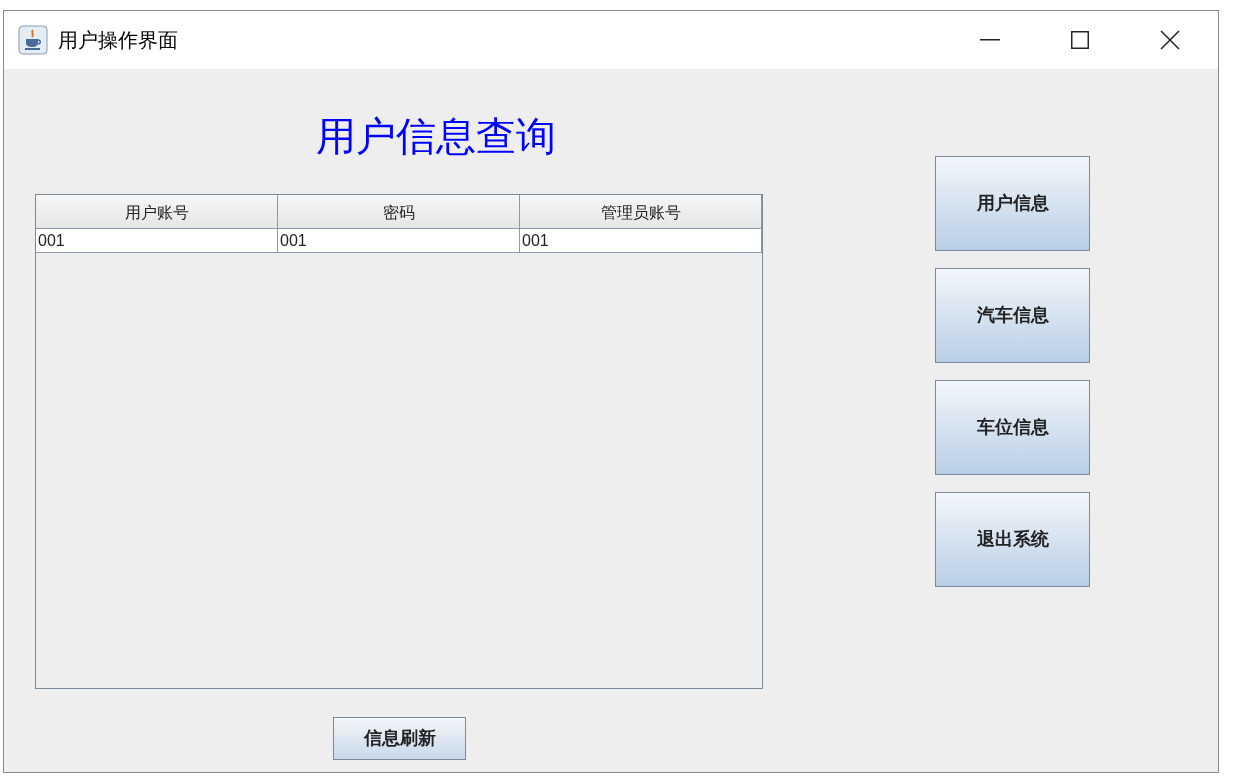 The image size is (1237, 781). I want to click on close-icon, so click(1170, 40).